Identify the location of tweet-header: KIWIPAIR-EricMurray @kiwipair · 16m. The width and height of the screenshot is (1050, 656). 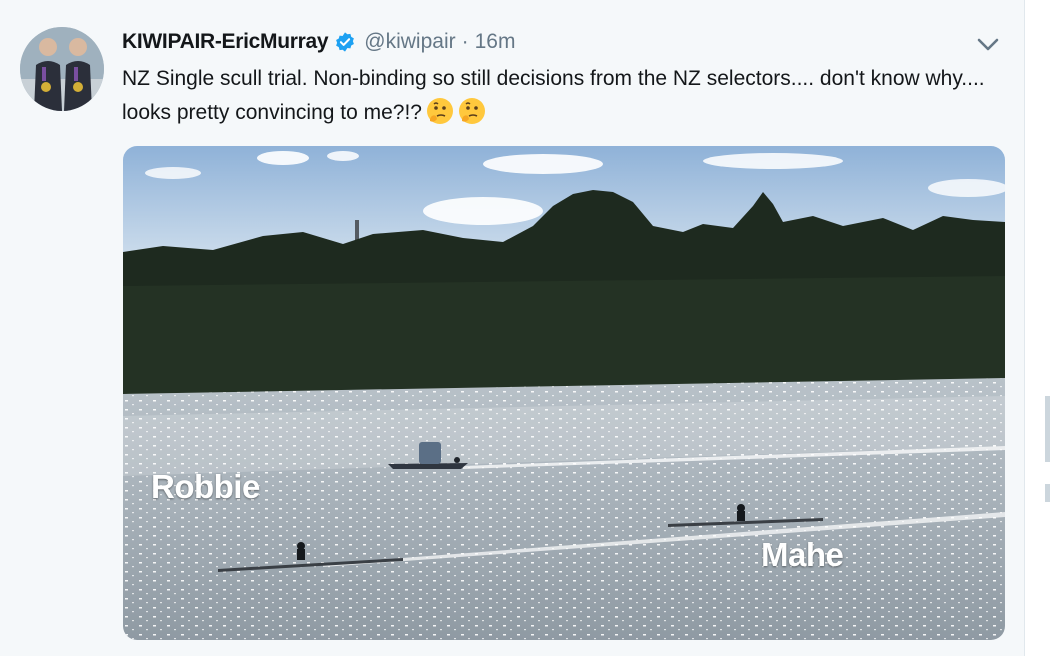
(318, 42).